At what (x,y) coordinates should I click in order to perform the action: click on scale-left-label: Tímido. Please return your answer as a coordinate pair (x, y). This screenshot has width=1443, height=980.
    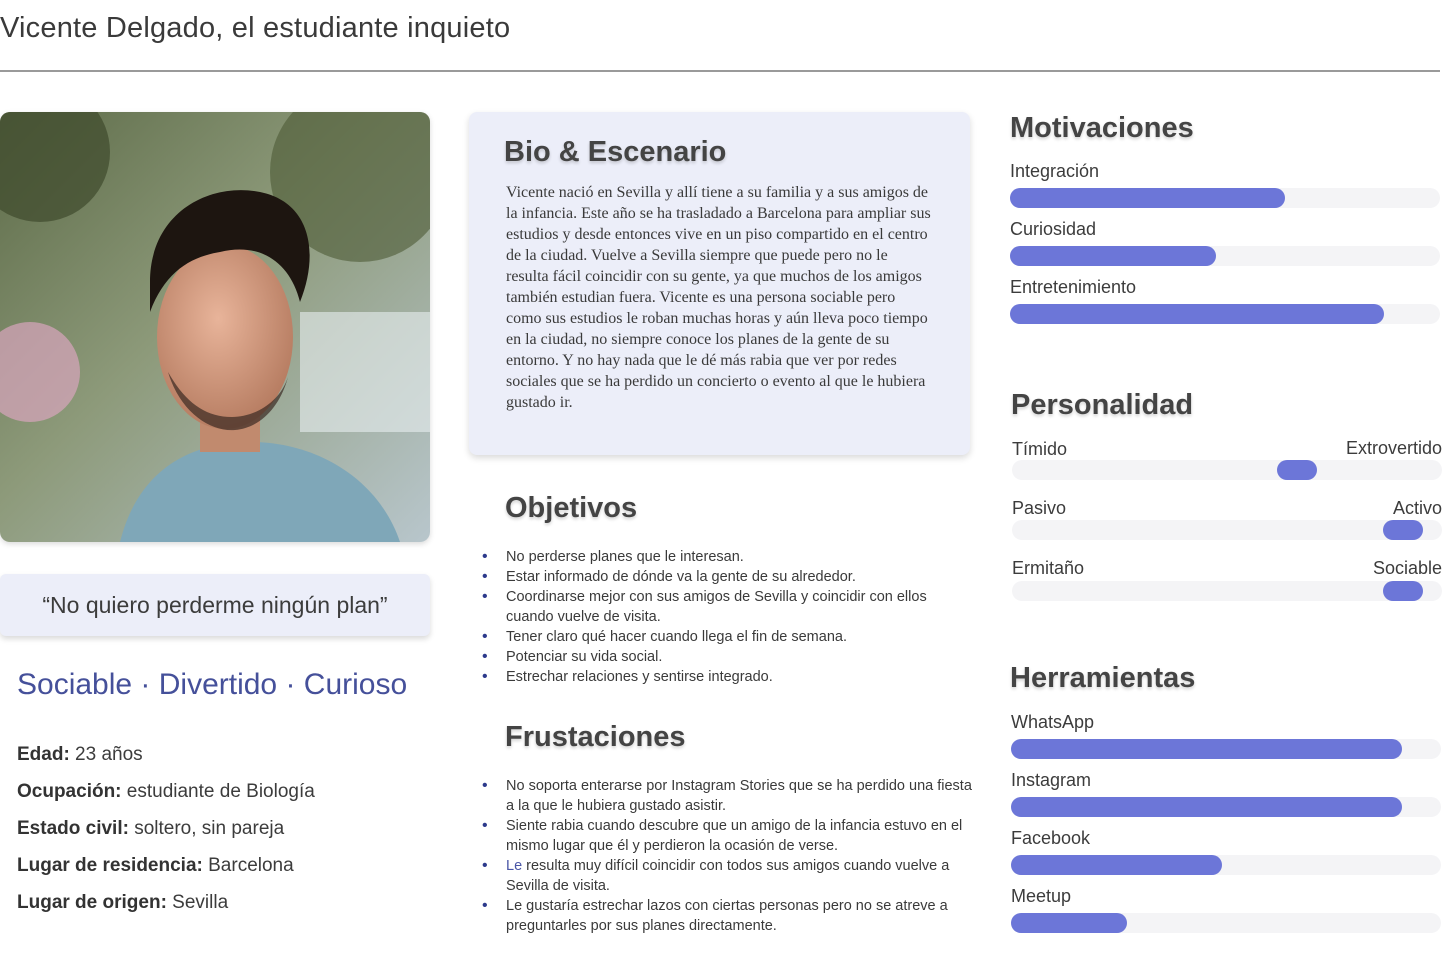
    Looking at the image, I should click on (1040, 449).